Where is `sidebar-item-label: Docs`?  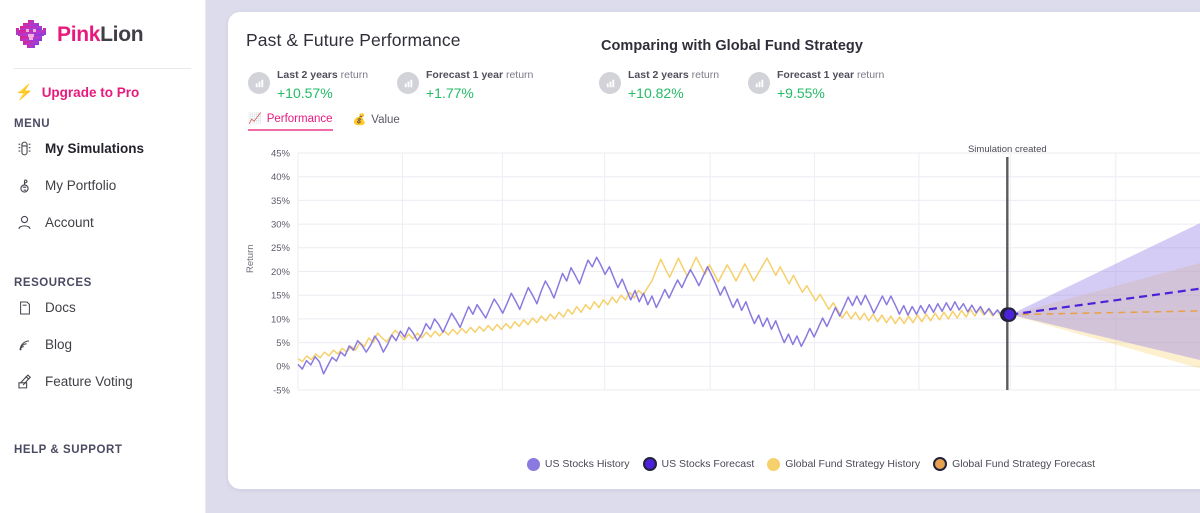 sidebar-item-label: Docs is located at coordinates (60, 307).